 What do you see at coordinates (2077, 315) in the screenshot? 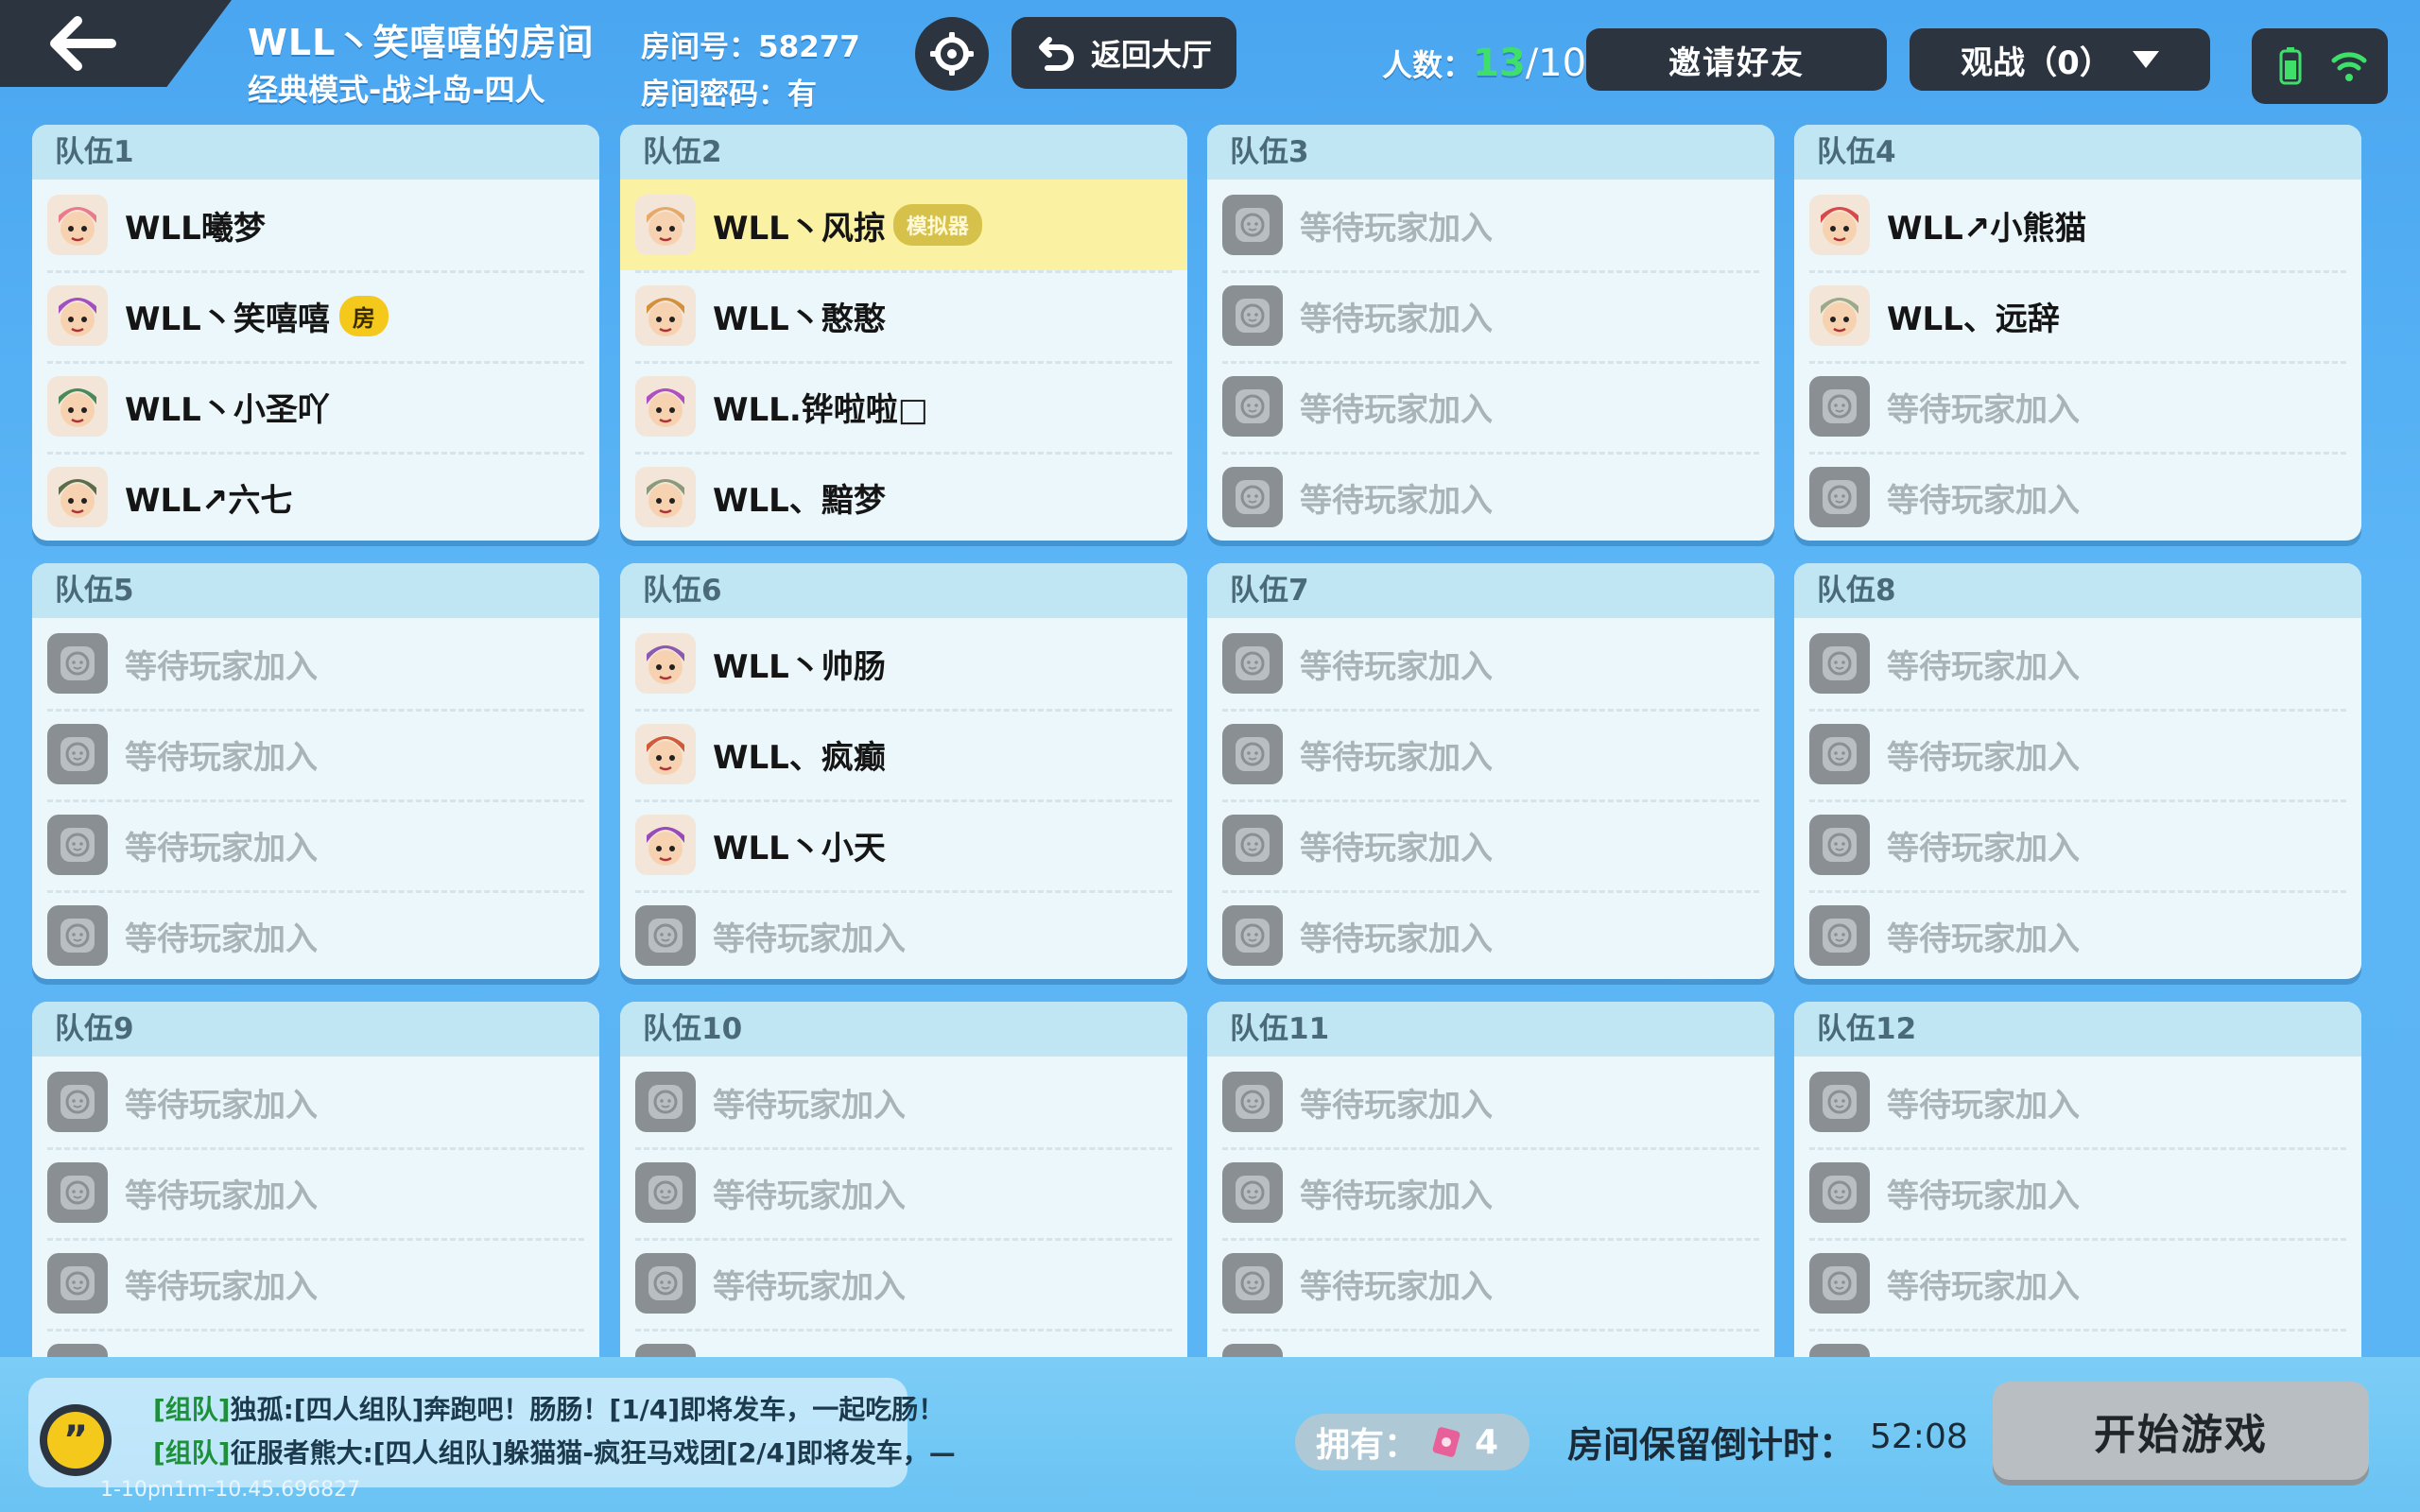
I see `player-slot: WLL、远辞` at bounding box center [2077, 315].